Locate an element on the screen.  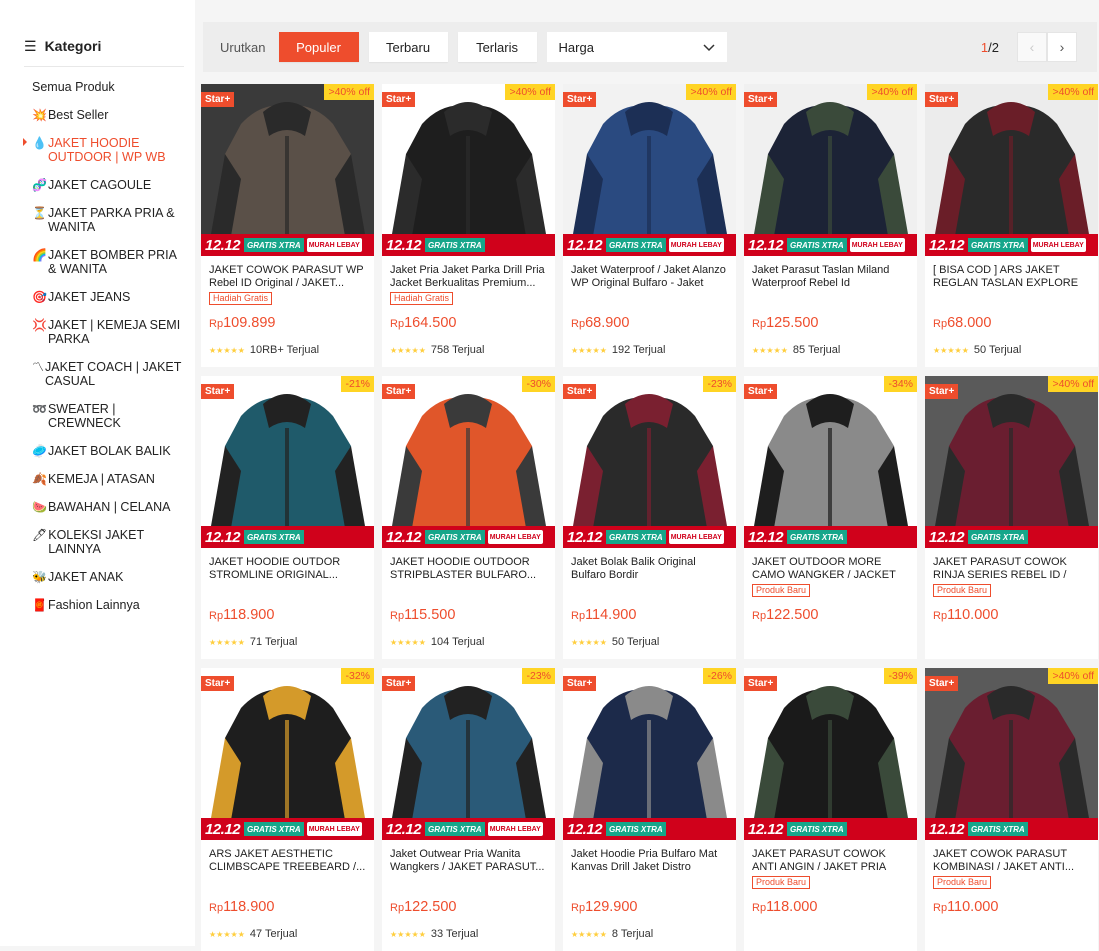
product-price: Rp110.000 is located at coordinates (965, 907).